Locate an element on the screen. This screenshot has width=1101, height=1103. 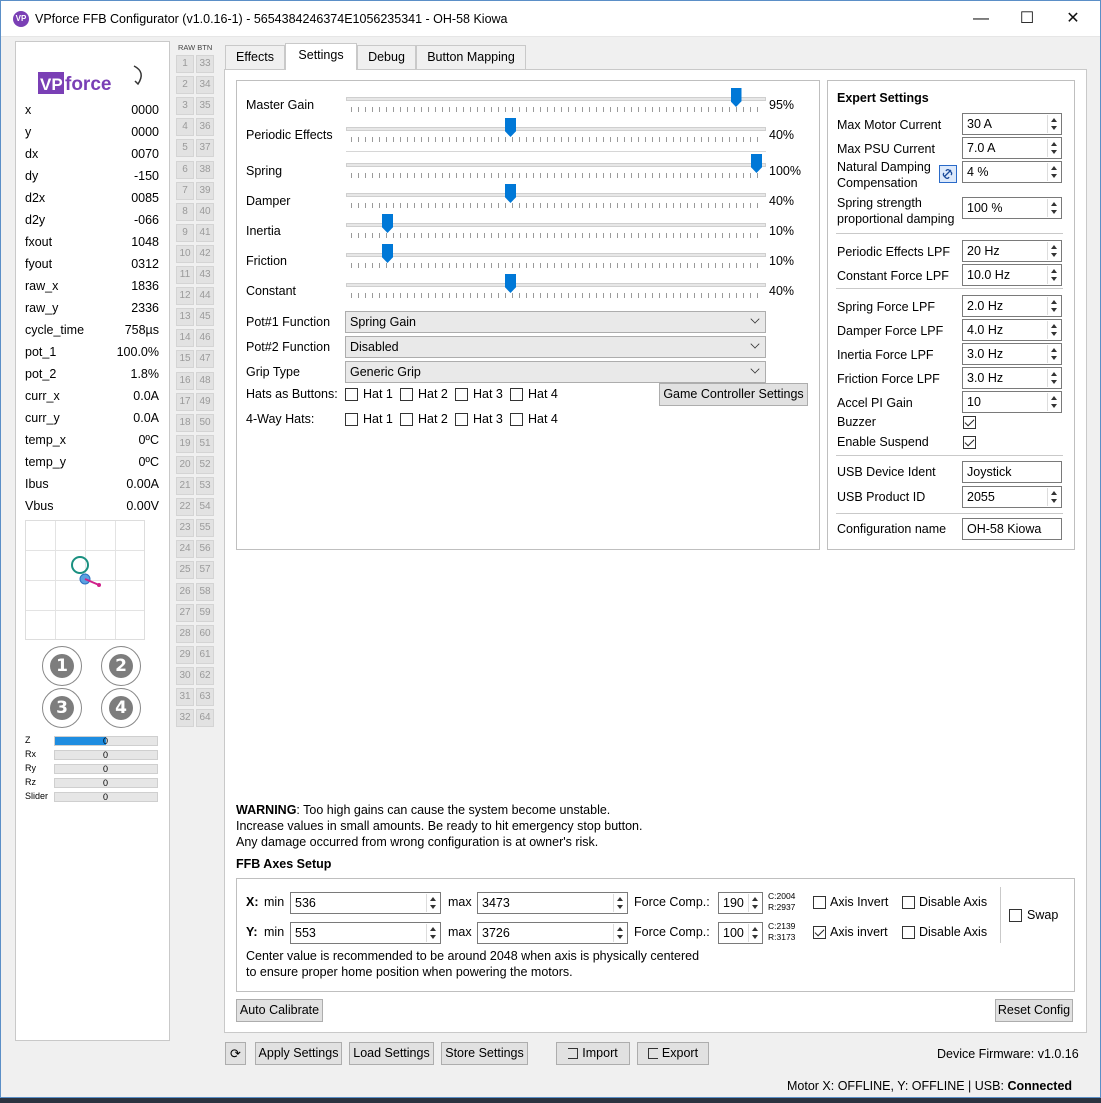
hats-as-buttons-hat-3-checkbox is located at coordinates (461, 394).